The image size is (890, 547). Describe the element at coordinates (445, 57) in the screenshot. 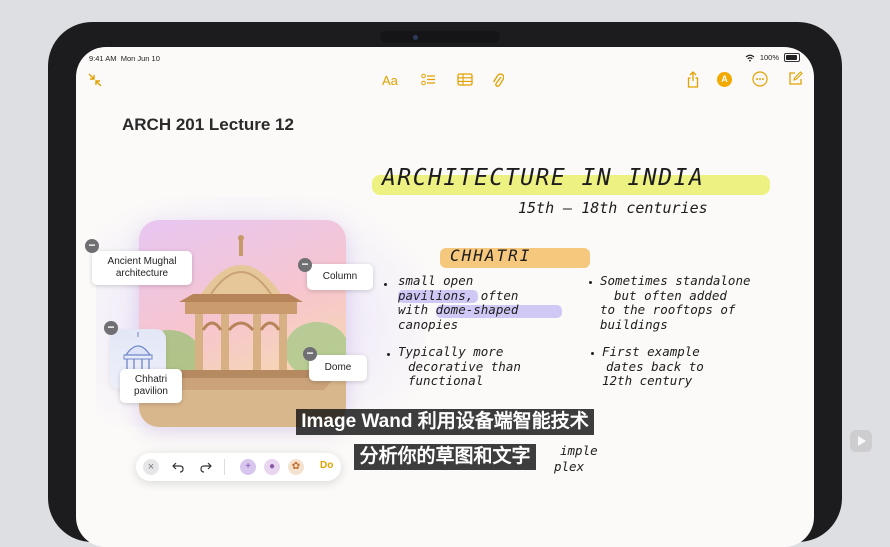

I see `status-bar: 9:41 AM Mon Jun 10 100%` at that location.